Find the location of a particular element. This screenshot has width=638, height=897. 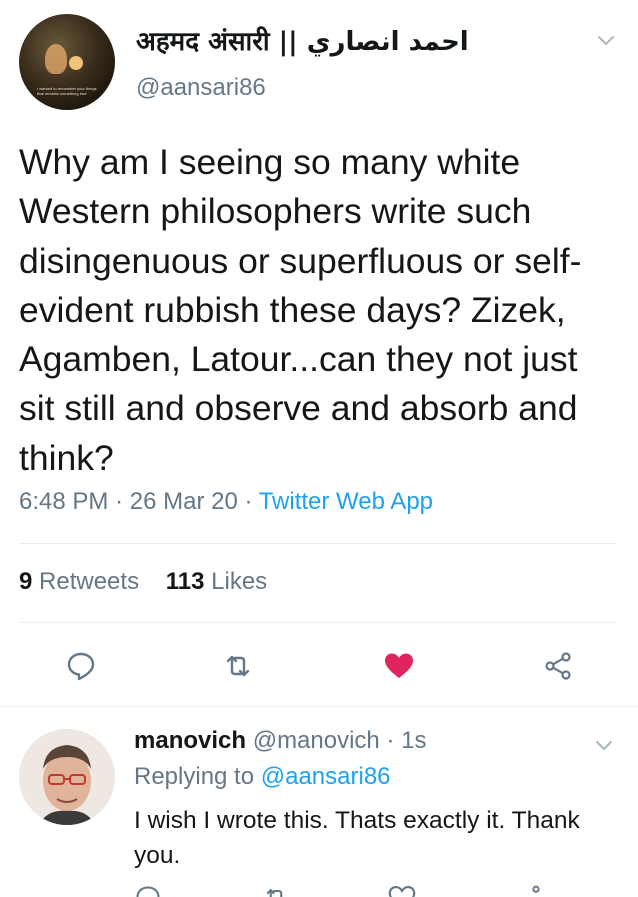

likes-count: 113 is located at coordinates (185, 581).